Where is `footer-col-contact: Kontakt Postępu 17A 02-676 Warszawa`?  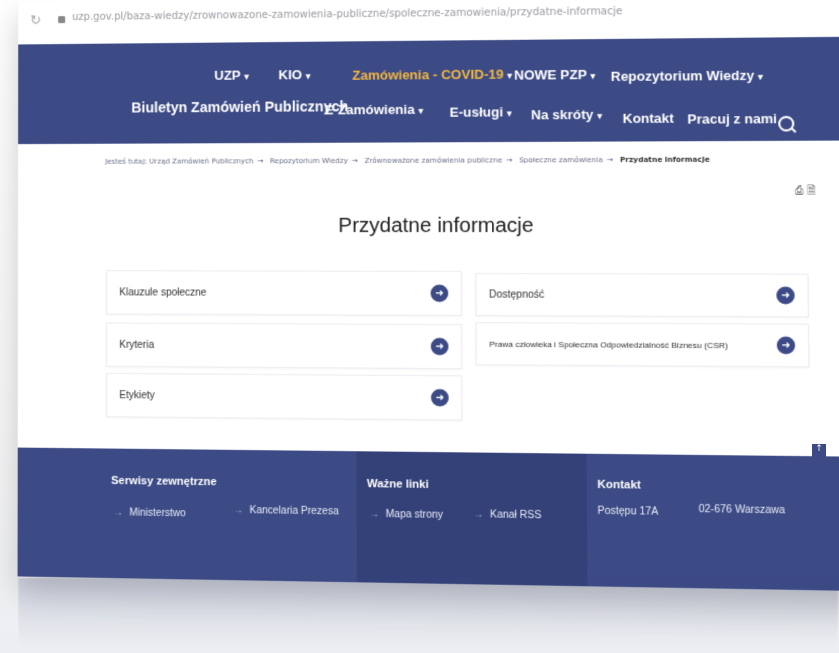 footer-col-contact: Kontakt Postępu 17A 02-676 Warszawa is located at coordinates (713, 523).